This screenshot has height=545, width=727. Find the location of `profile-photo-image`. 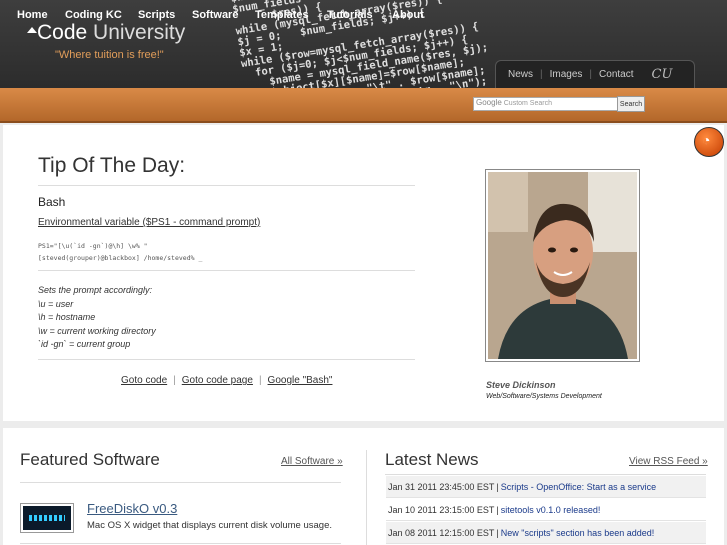

profile-photo-image is located at coordinates (562, 265).